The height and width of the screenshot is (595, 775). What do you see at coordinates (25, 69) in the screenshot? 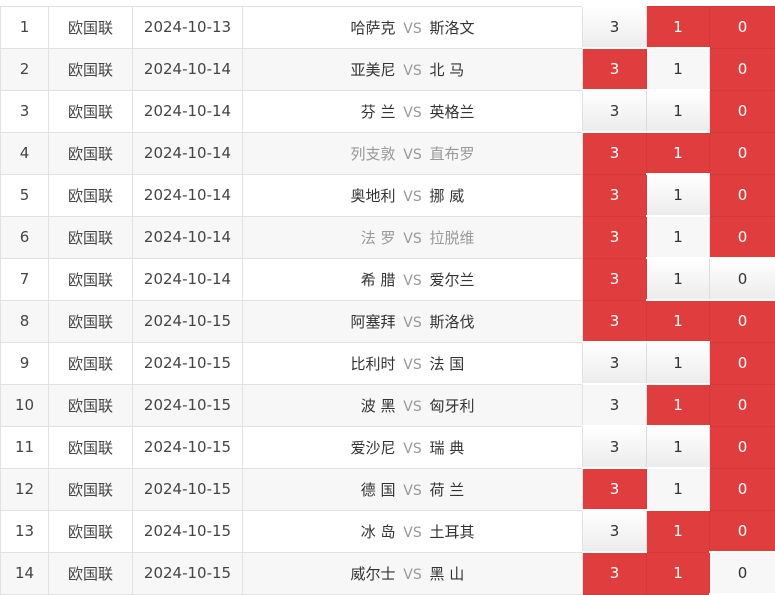
I see `match-number: 2` at bounding box center [25, 69].